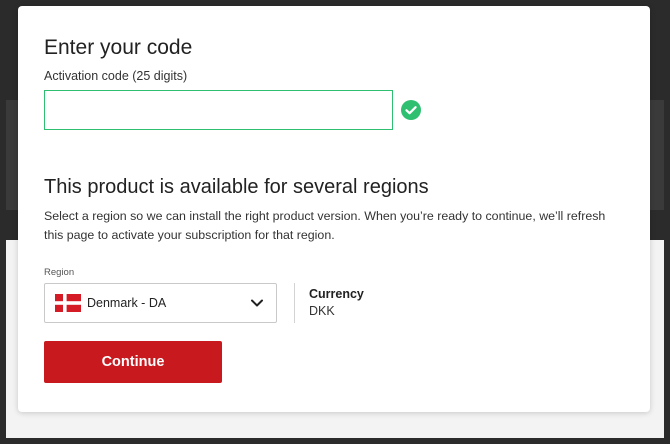  Describe the element at coordinates (411, 110) in the screenshot. I see `check-circle-icon` at that location.